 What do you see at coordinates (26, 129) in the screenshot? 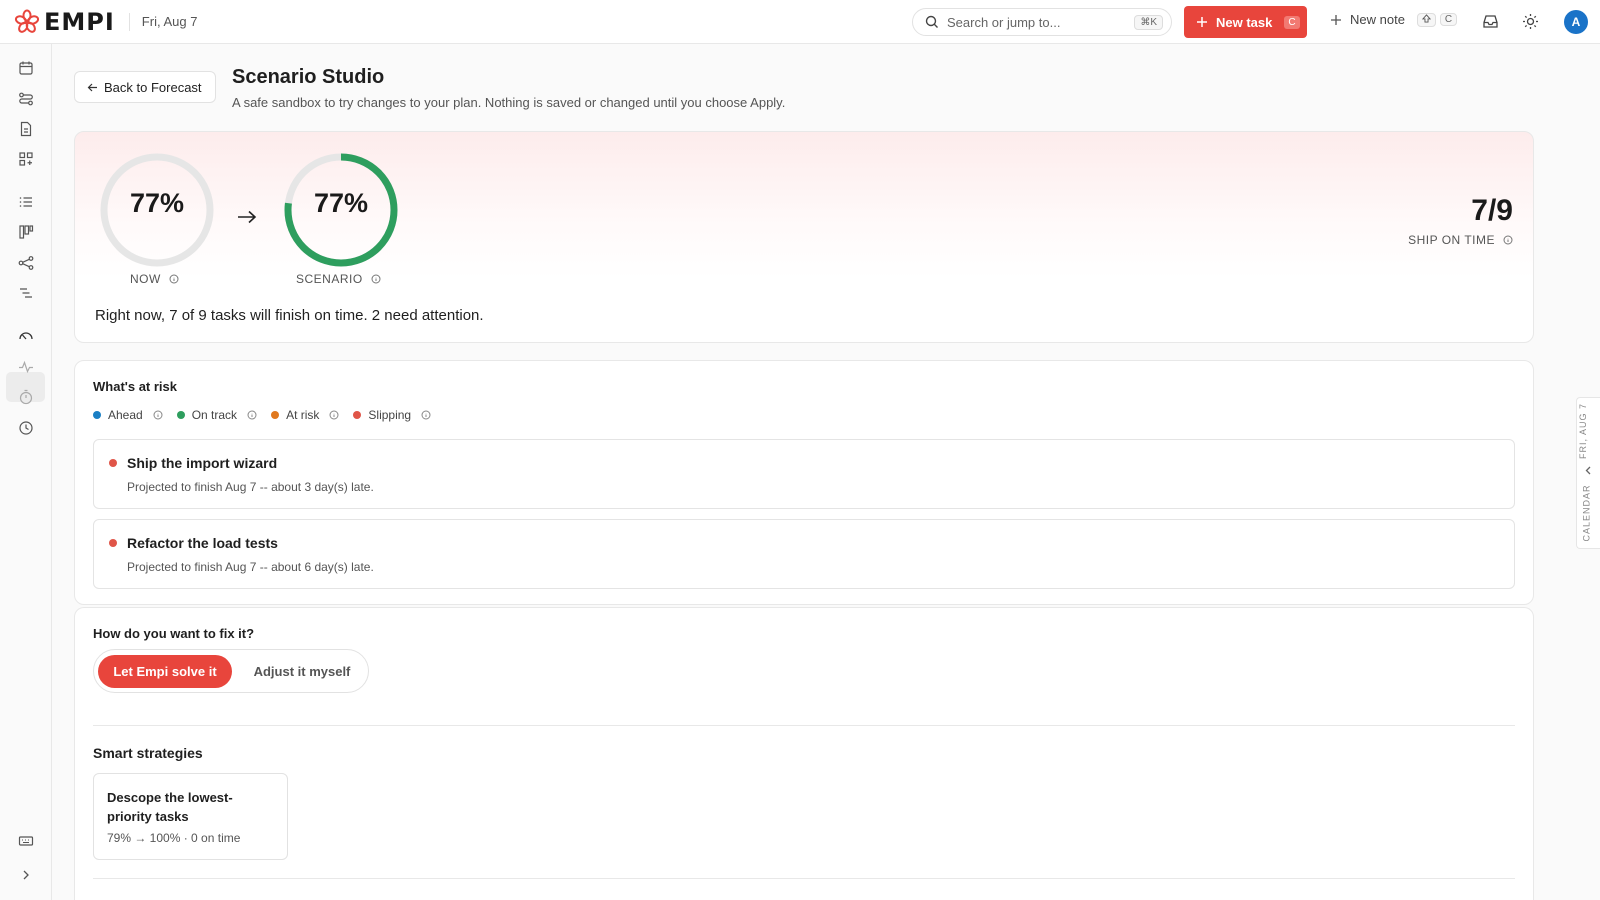
I see `document-icon` at bounding box center [26, 129].